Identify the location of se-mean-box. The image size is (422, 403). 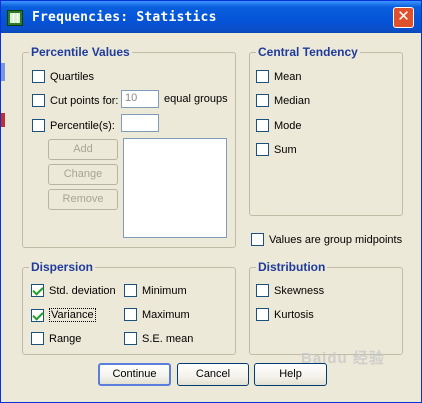
(130, 338).